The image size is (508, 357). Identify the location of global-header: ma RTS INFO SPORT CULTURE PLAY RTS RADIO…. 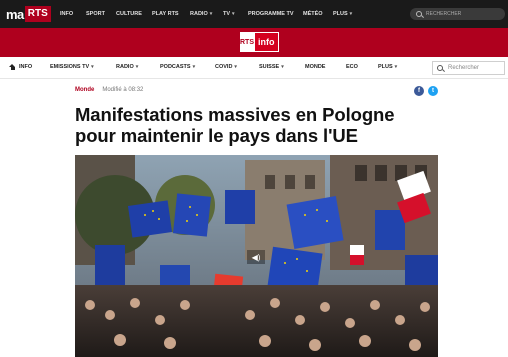
(254, 14).